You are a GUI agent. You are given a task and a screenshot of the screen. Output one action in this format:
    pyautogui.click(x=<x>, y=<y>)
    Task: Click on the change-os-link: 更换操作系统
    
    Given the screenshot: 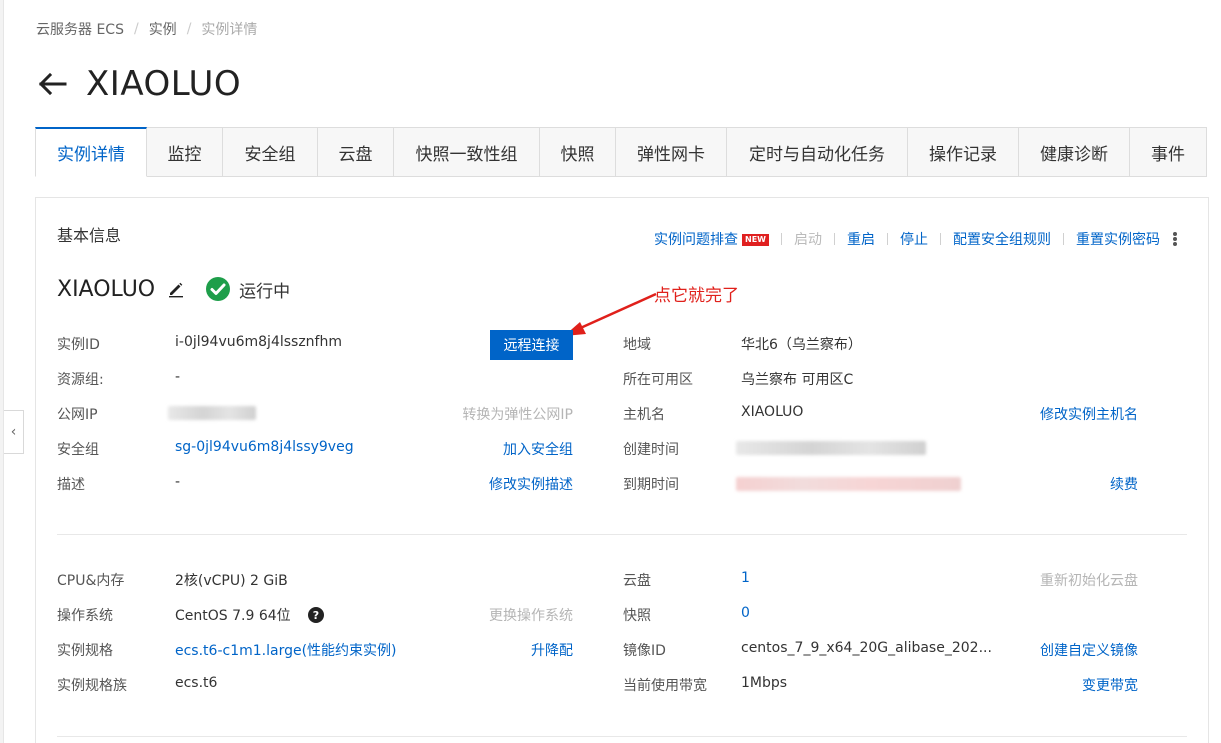 What is the action you would take?
    pyautogui.click(x=531, y=616)
    